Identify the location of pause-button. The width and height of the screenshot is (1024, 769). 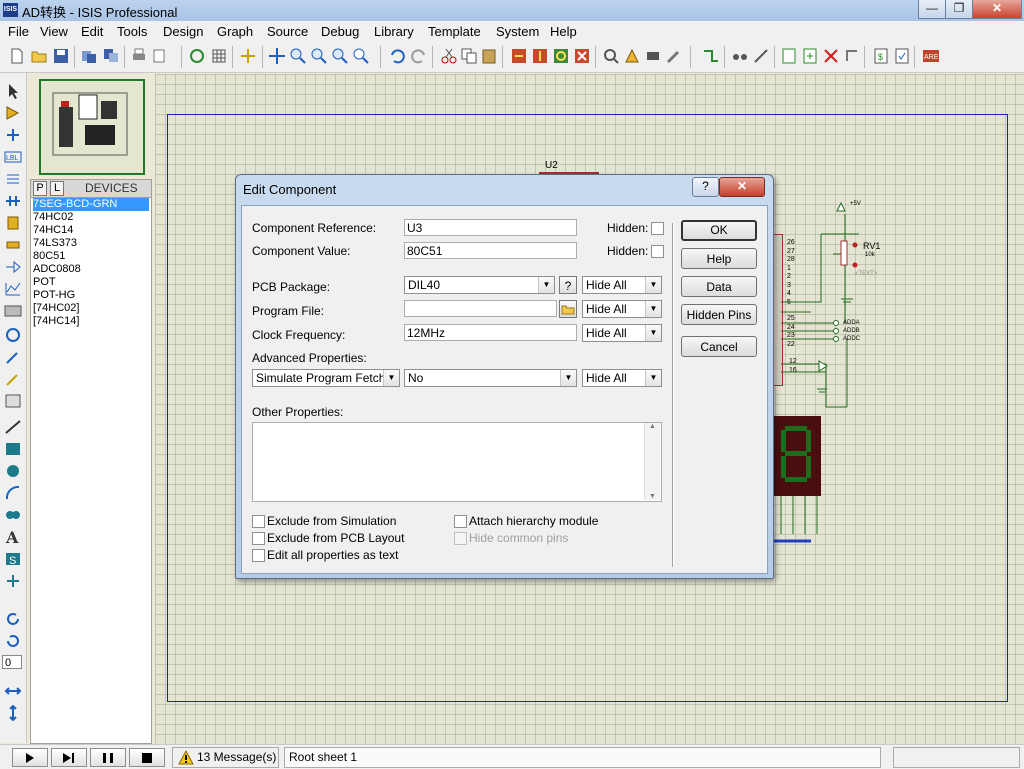
(108, 757).